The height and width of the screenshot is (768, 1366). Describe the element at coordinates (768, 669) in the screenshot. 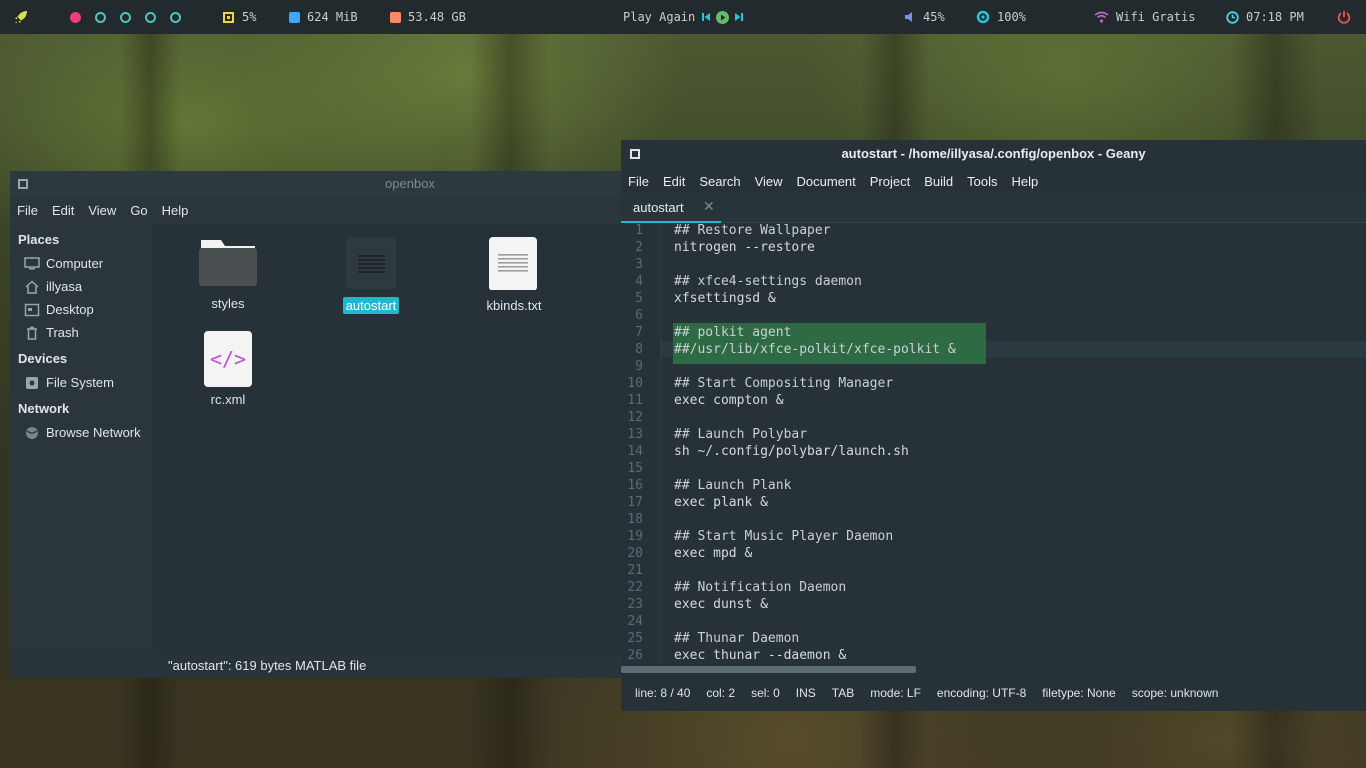

I see `scrollbar-thumb` at that location.